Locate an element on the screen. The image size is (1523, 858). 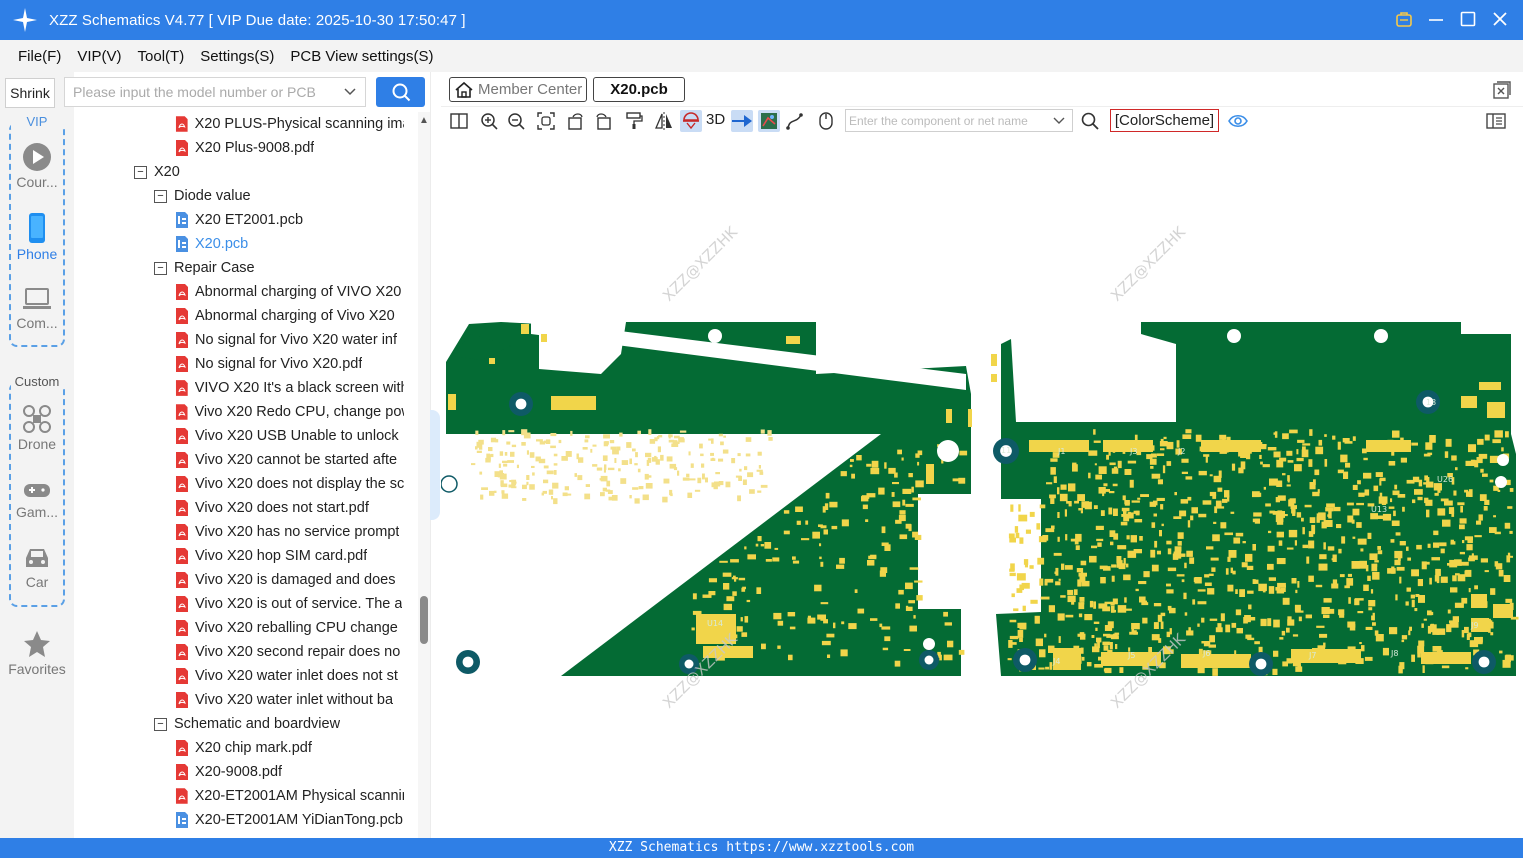
tree-file: Vivo X20 cannot be started afte is located at coordinates (289, 460).